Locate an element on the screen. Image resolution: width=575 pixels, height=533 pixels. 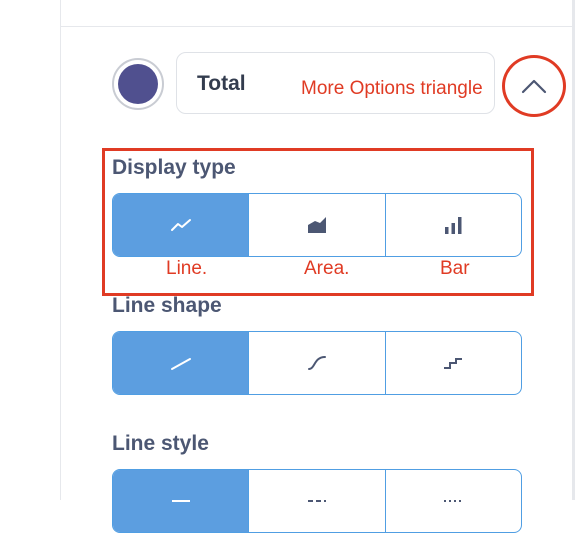
line-shape-step-option is located at coordinates (453, 363).